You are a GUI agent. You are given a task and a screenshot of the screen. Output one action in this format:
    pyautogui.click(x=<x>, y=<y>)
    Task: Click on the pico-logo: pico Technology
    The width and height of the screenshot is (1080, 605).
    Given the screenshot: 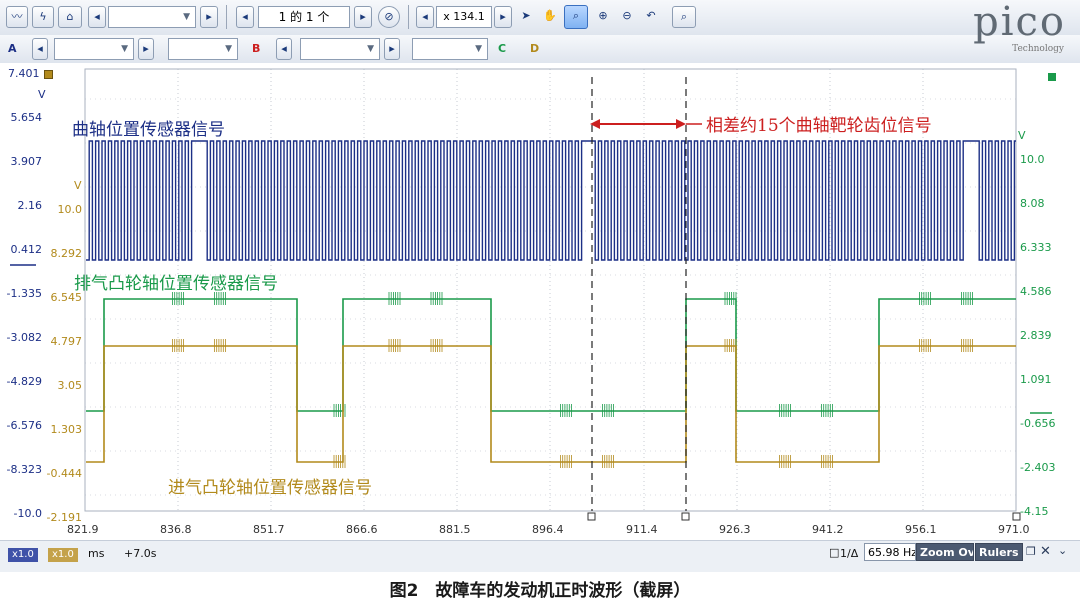 What is the action you would take?
    pyautogui.click(x=1005, y=30)
    